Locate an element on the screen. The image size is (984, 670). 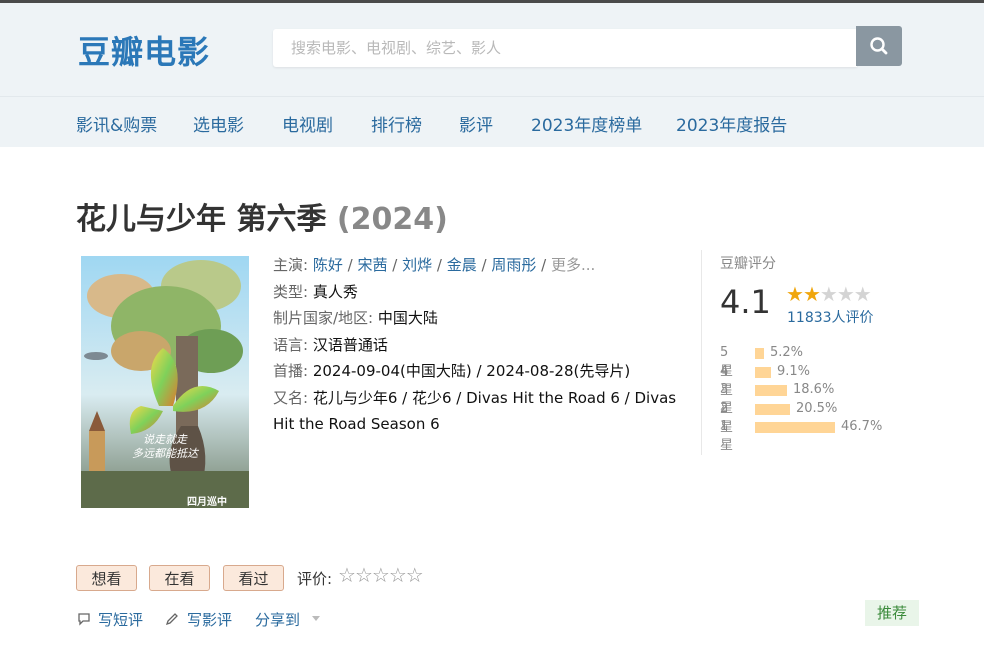
poster-text-line1: 说走就走 is located at coordinates (165, 439).